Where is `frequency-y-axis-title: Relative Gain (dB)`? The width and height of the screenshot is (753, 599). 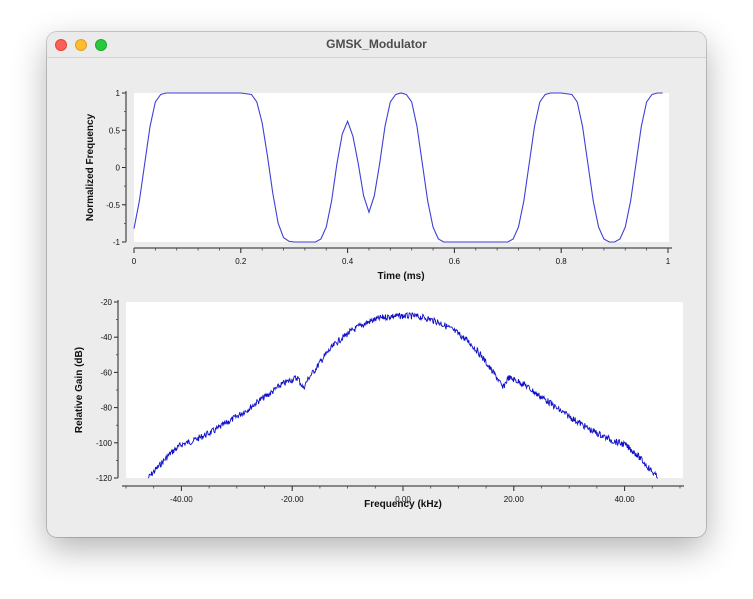
frequency-y-axis-title: Relative Gain (dB) is located at coordinates (79, 390).